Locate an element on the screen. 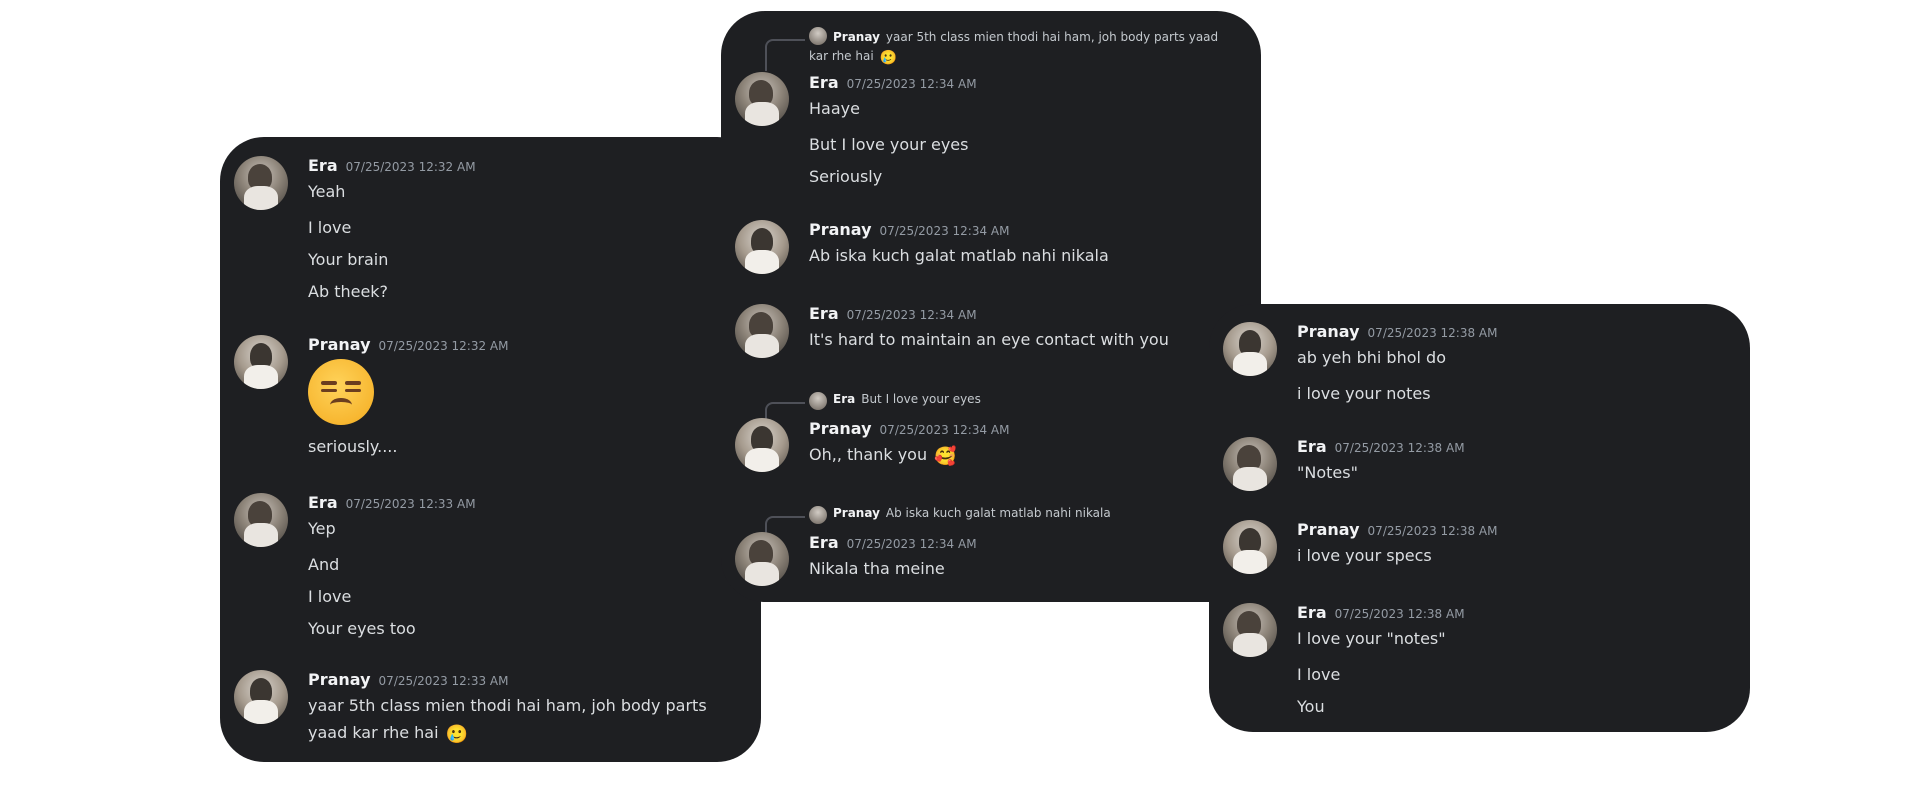 This screenshot has height=789, width=1909. reply-connector is located at coordinates (785, 55).